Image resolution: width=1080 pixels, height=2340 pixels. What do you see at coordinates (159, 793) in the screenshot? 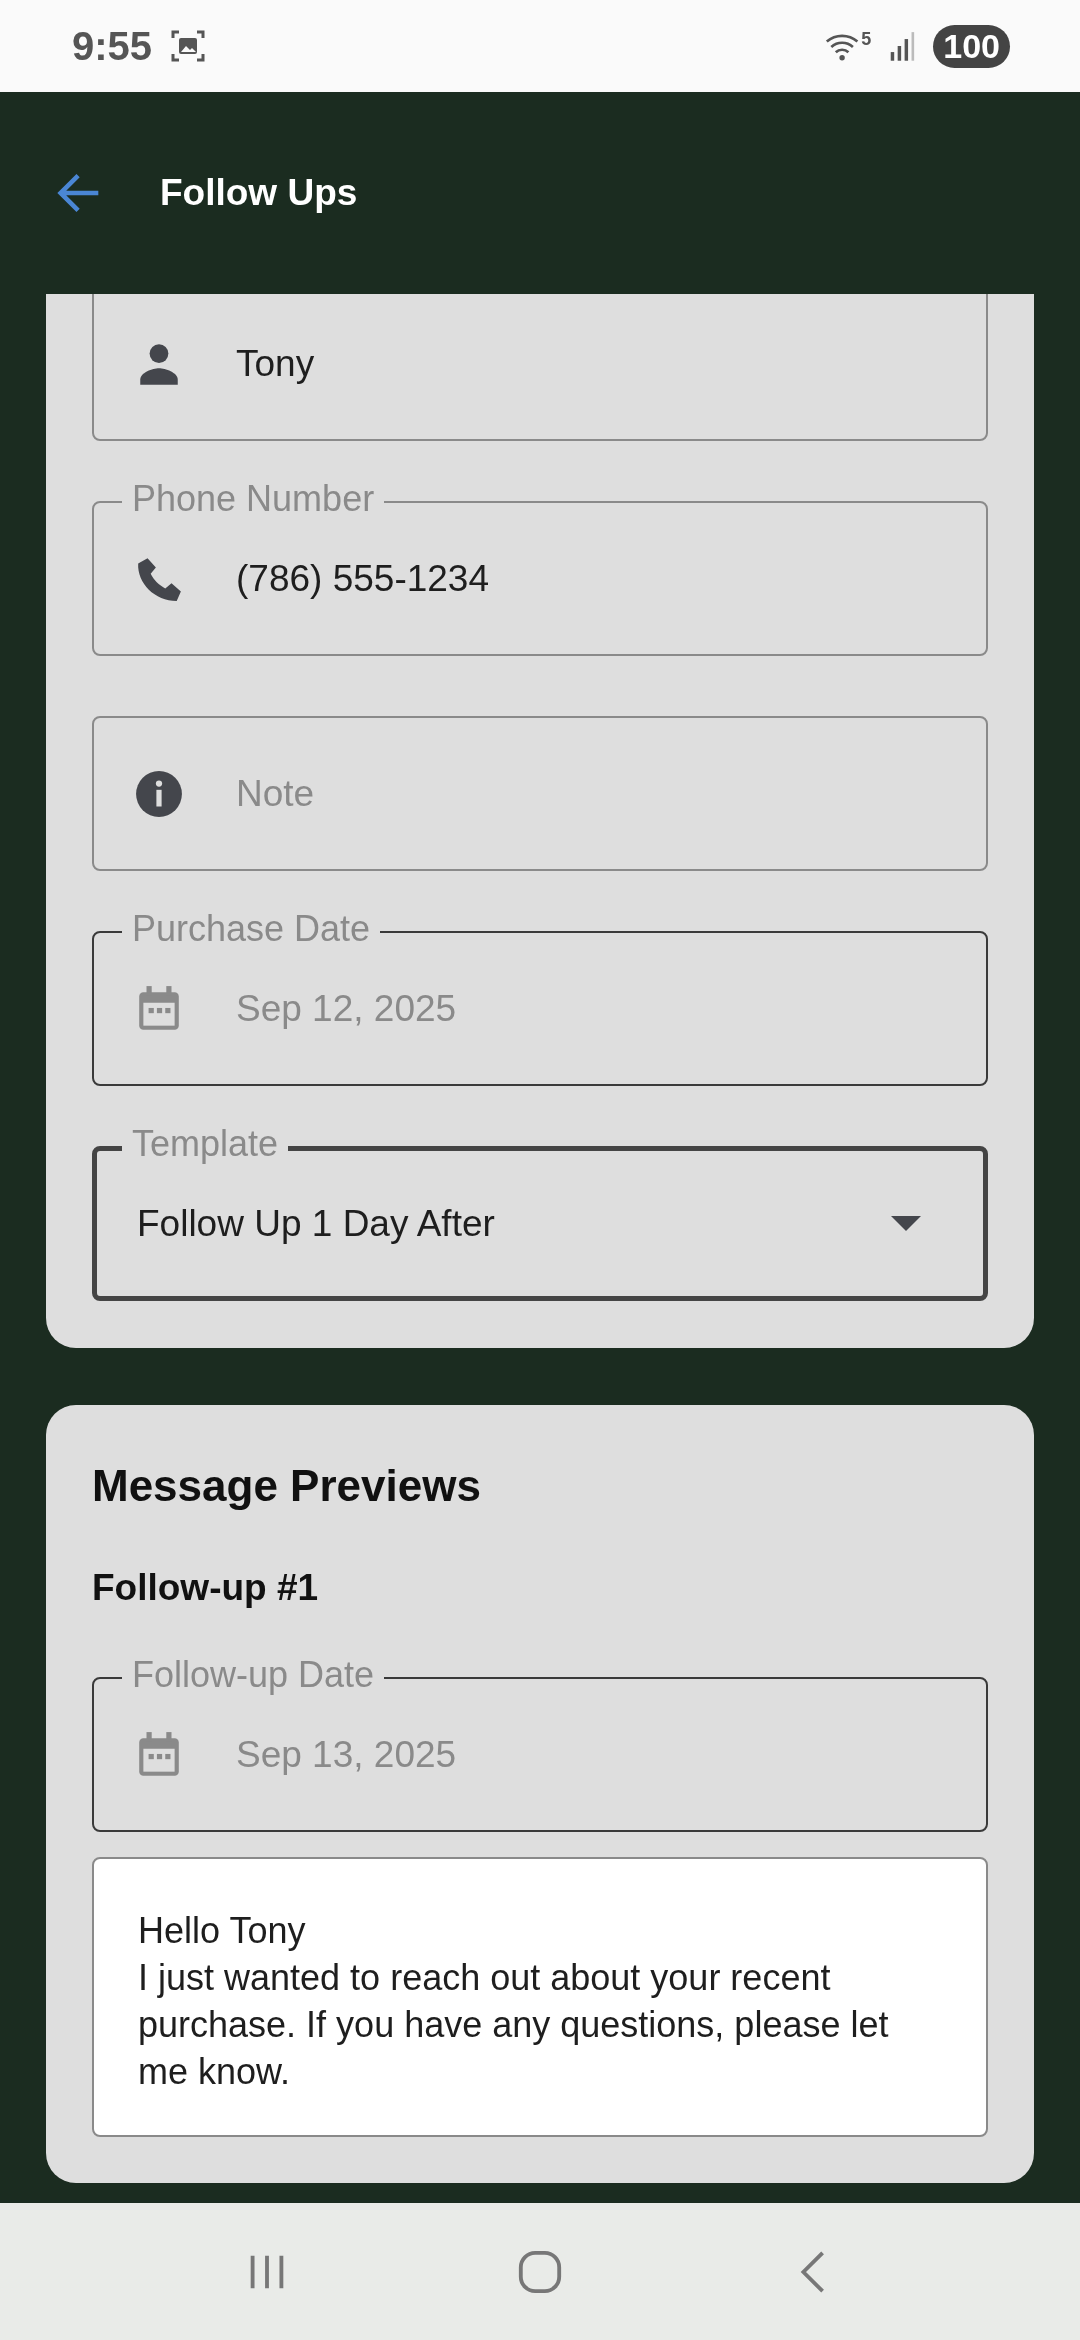
I see `info-icon` at bounding box center [159, 793].